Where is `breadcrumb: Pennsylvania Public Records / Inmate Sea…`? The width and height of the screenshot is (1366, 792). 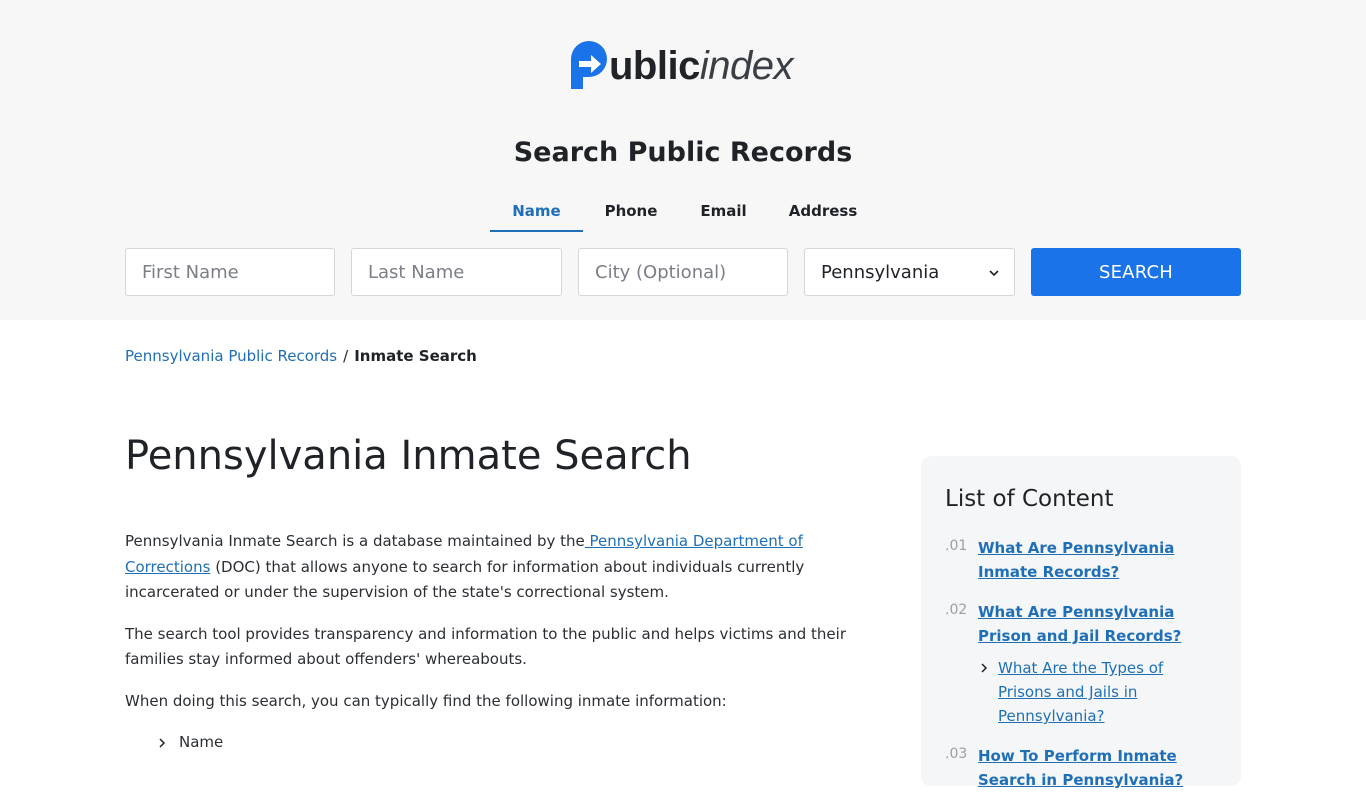 breadcrumb: Pennsylvania Public Records / Inmate Sea… is located at coordinates (301, 356).